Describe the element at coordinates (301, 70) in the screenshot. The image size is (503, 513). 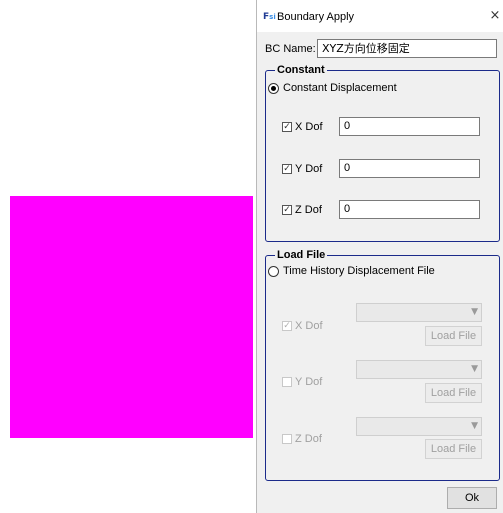
I see `constant-legend: Constant` at that location.